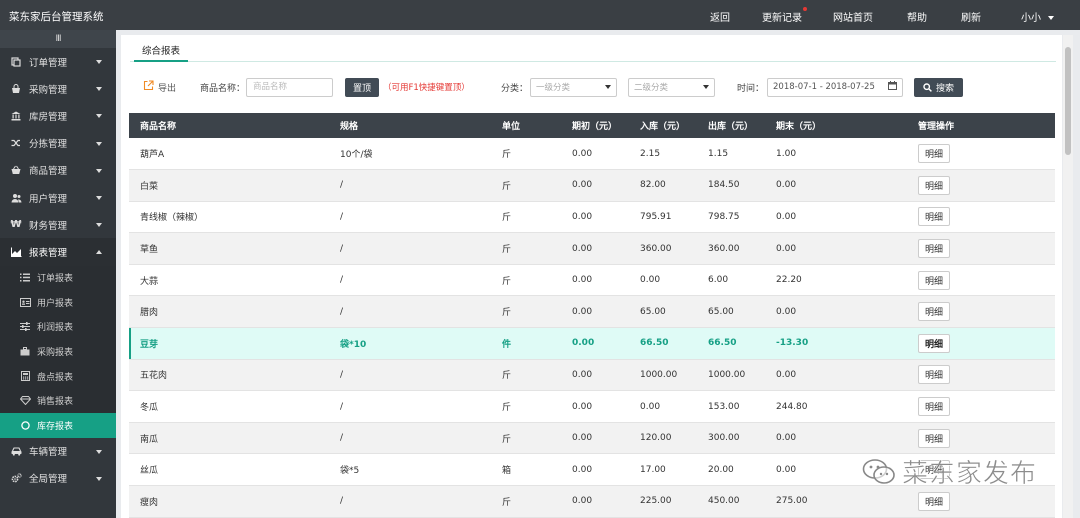  Describe the element at coordinates (161, 52) in the screenshot. I see `tab-comprehensive-report: 综合报表` at that location.